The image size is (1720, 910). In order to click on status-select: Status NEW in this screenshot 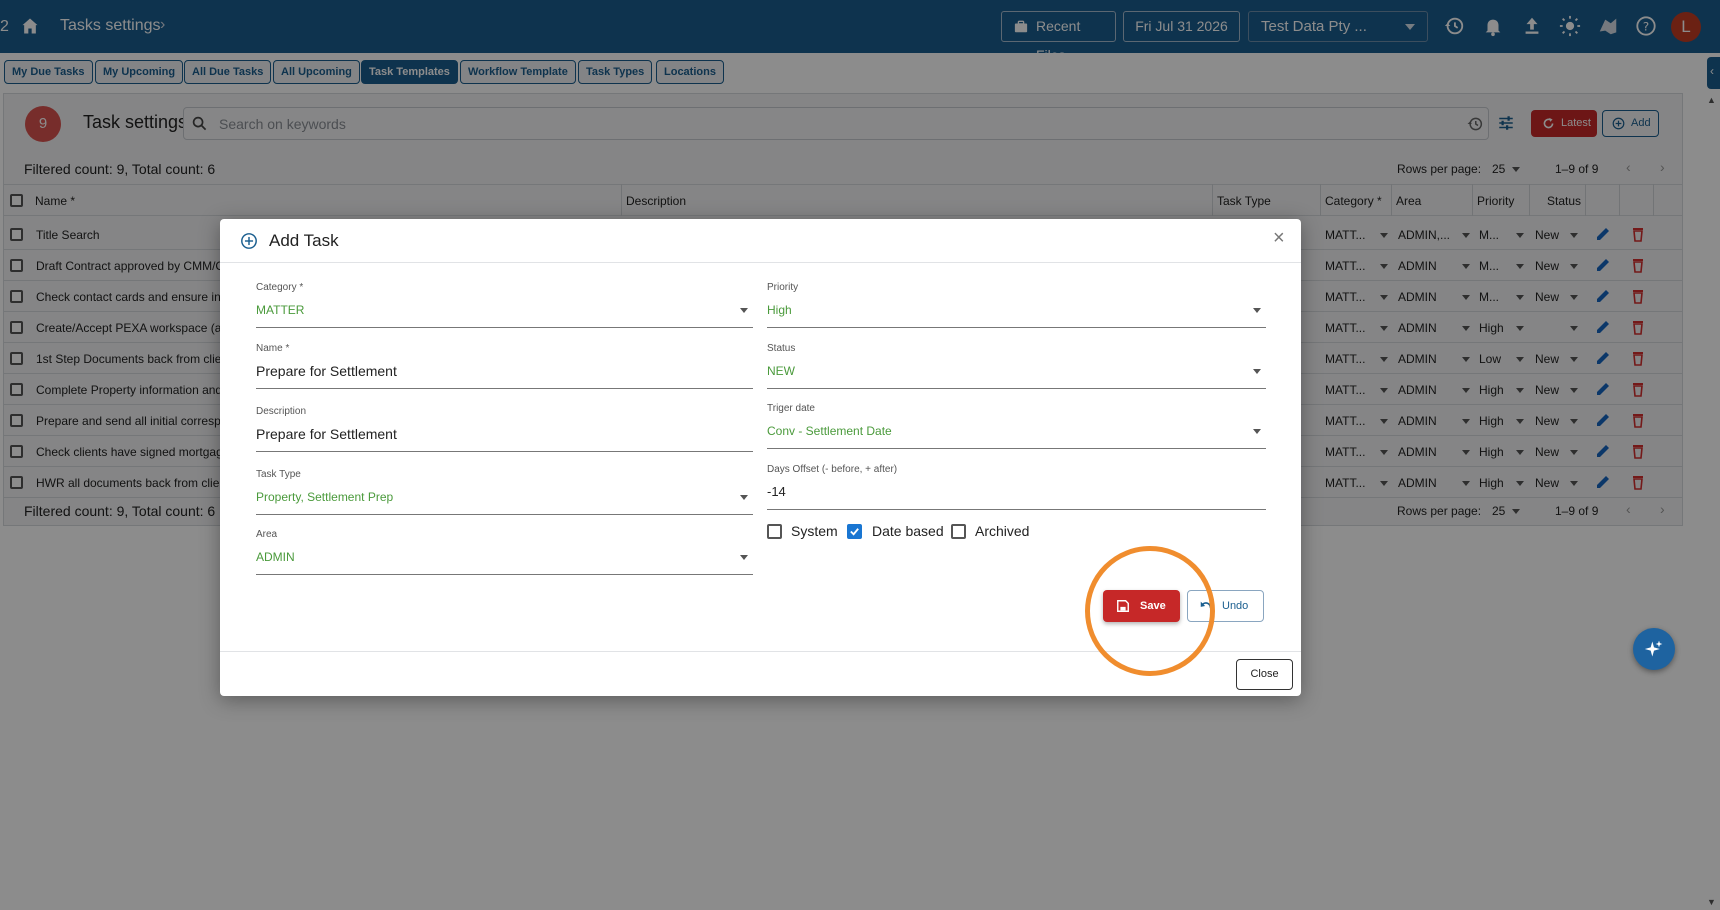, I will do `click(1016, 366)`.